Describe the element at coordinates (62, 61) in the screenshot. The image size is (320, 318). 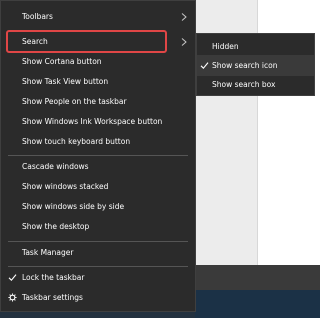
I see `menu-item-label: Show Cortana button` at that location.